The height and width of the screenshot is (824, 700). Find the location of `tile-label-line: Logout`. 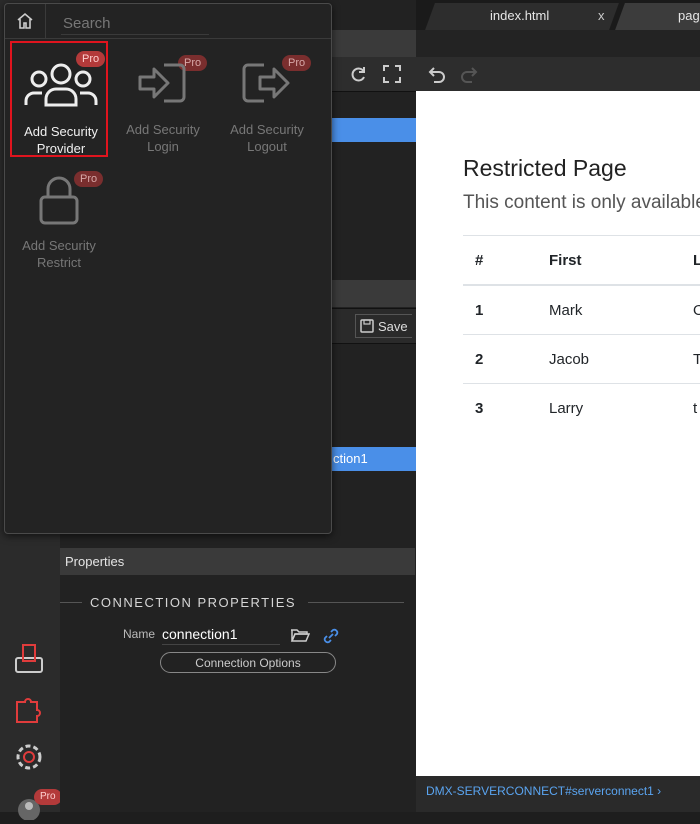

tile-label-line: Logout is located at coordinates (267, 146).